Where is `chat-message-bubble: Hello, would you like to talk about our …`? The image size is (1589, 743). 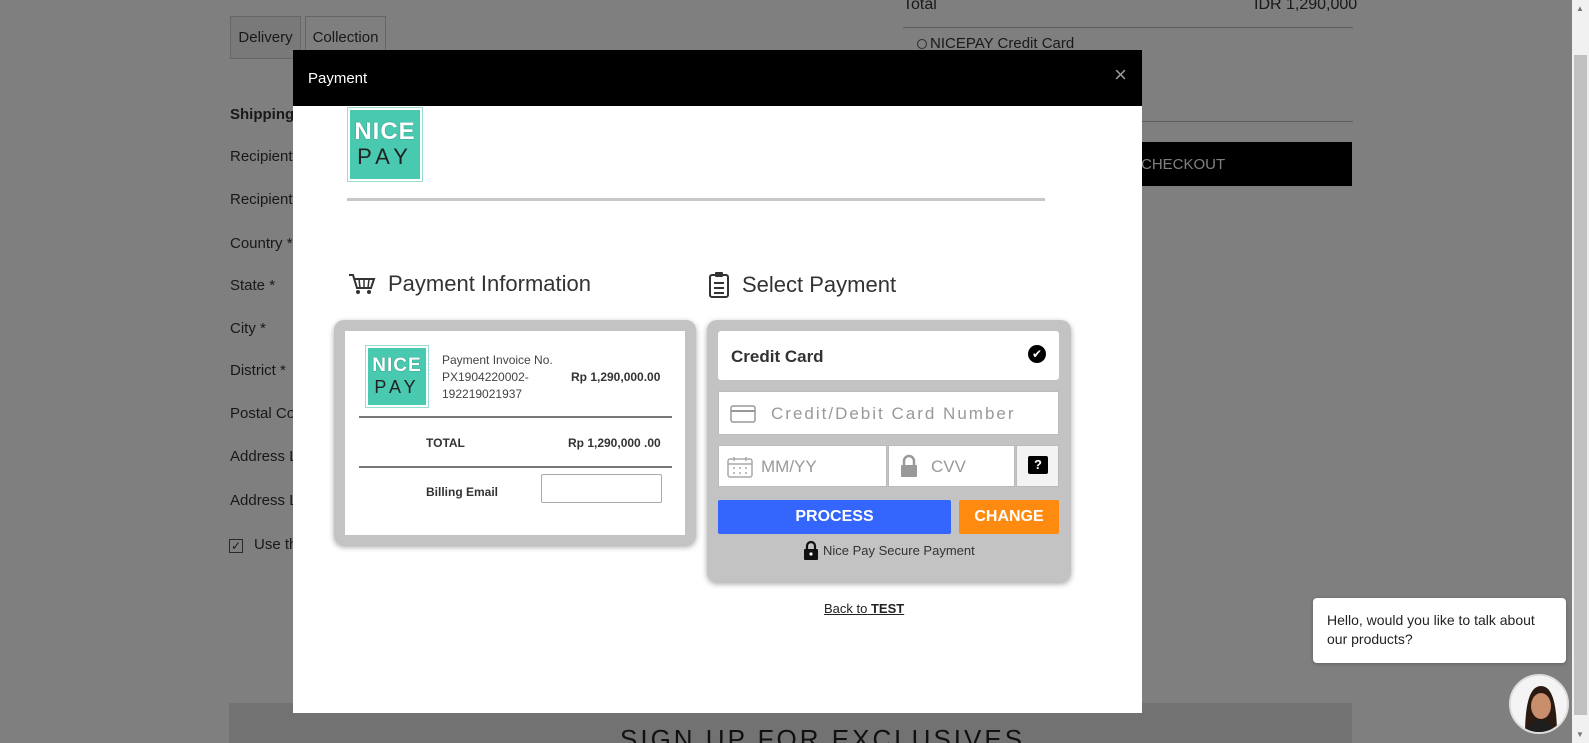
chat-message-bubble: Hello, would you like to talk about our … is located at coordinates (1439, 630).